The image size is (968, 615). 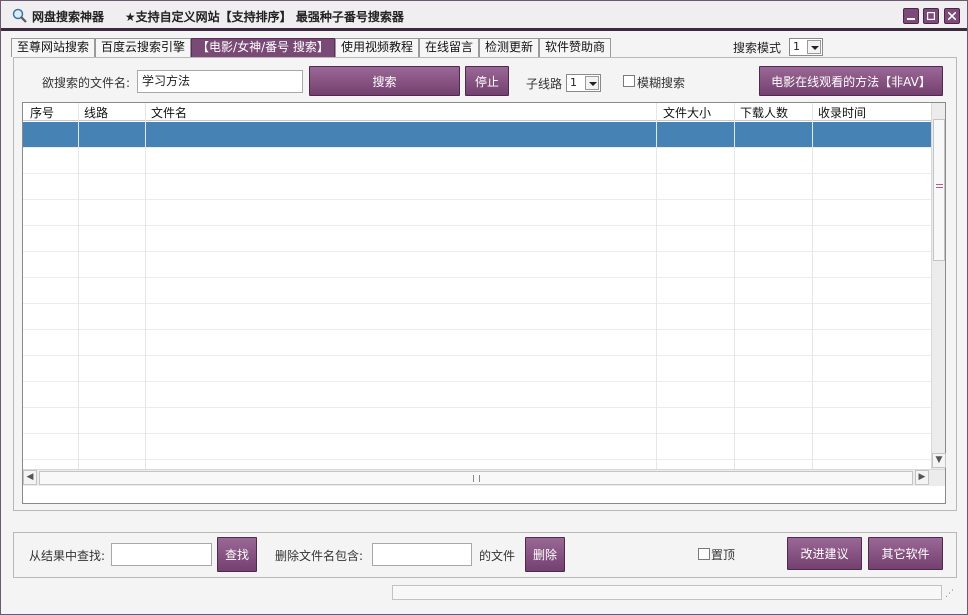 I want to click on horizontal-scroll-thumb, so click(x=476, y=478).